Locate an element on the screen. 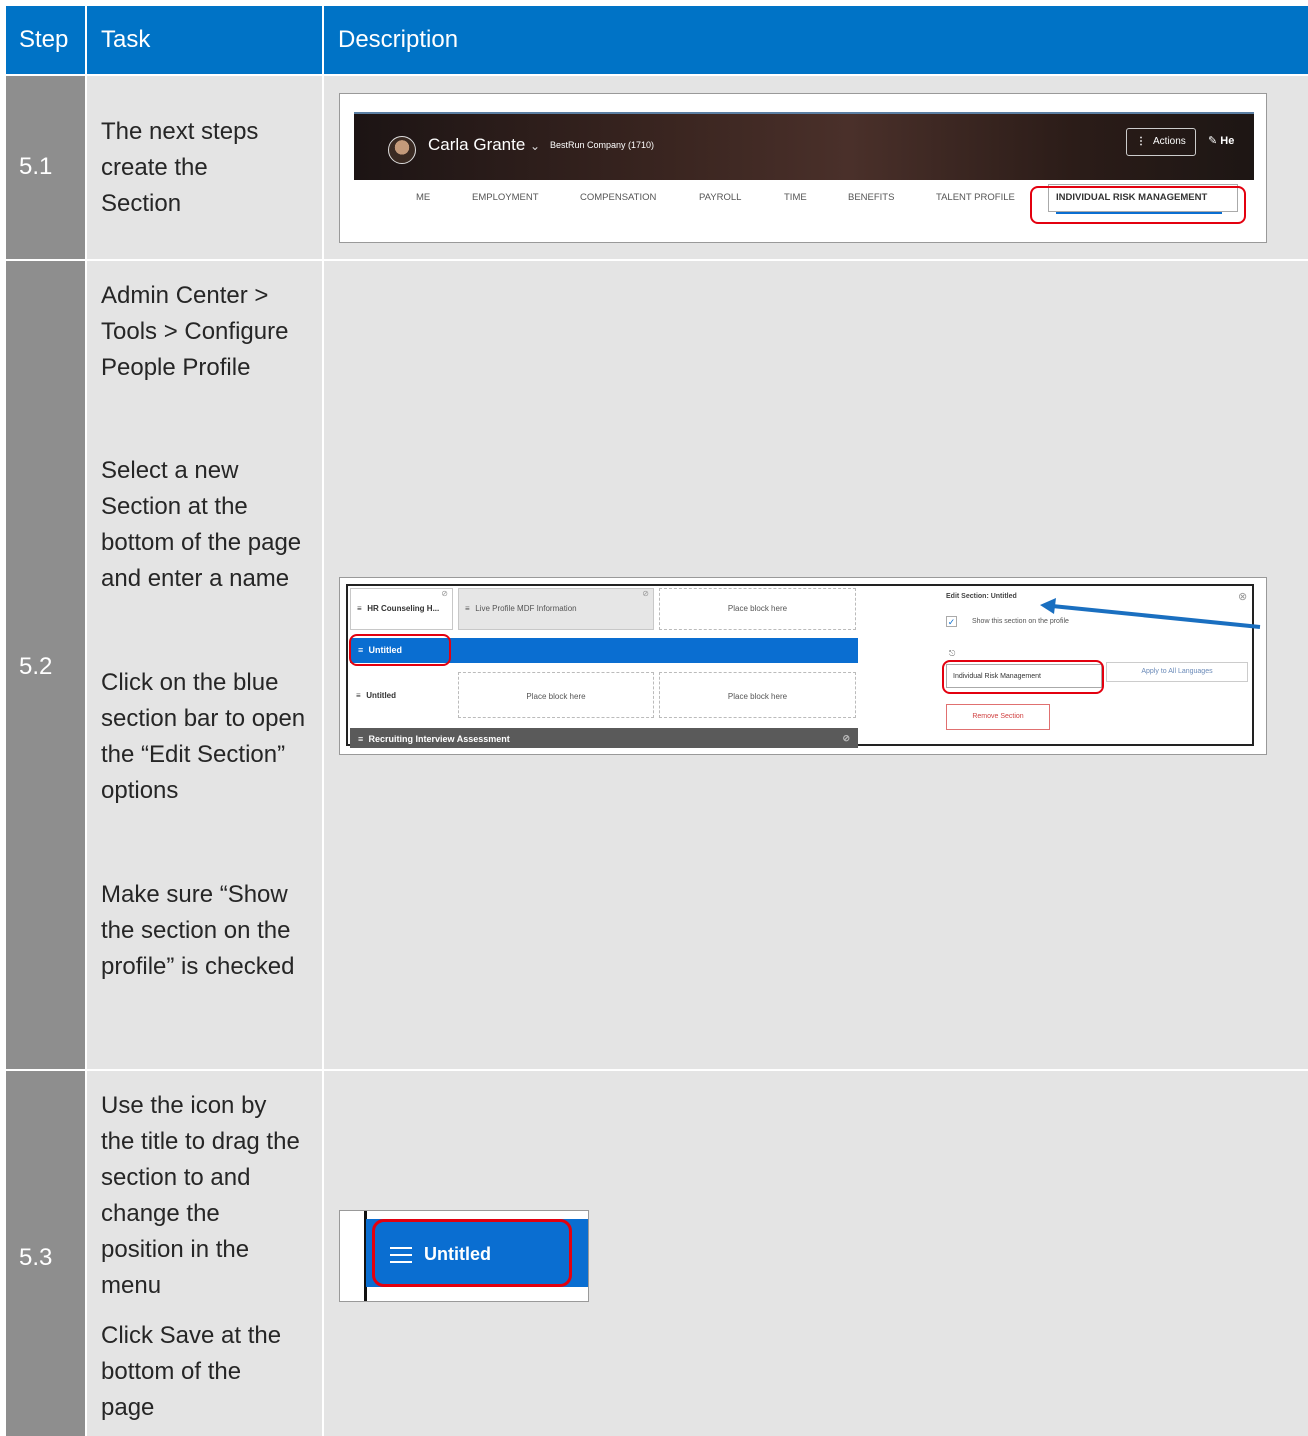 The width and height of the screenshot is (1308, 1436). header-task: Task is located at coordinates (126, 39).